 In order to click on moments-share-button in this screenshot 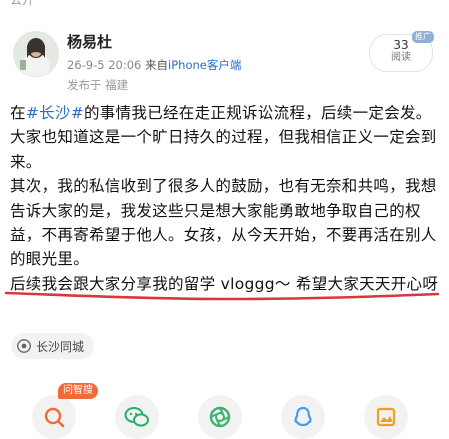, I will do `click(220, 417)`.